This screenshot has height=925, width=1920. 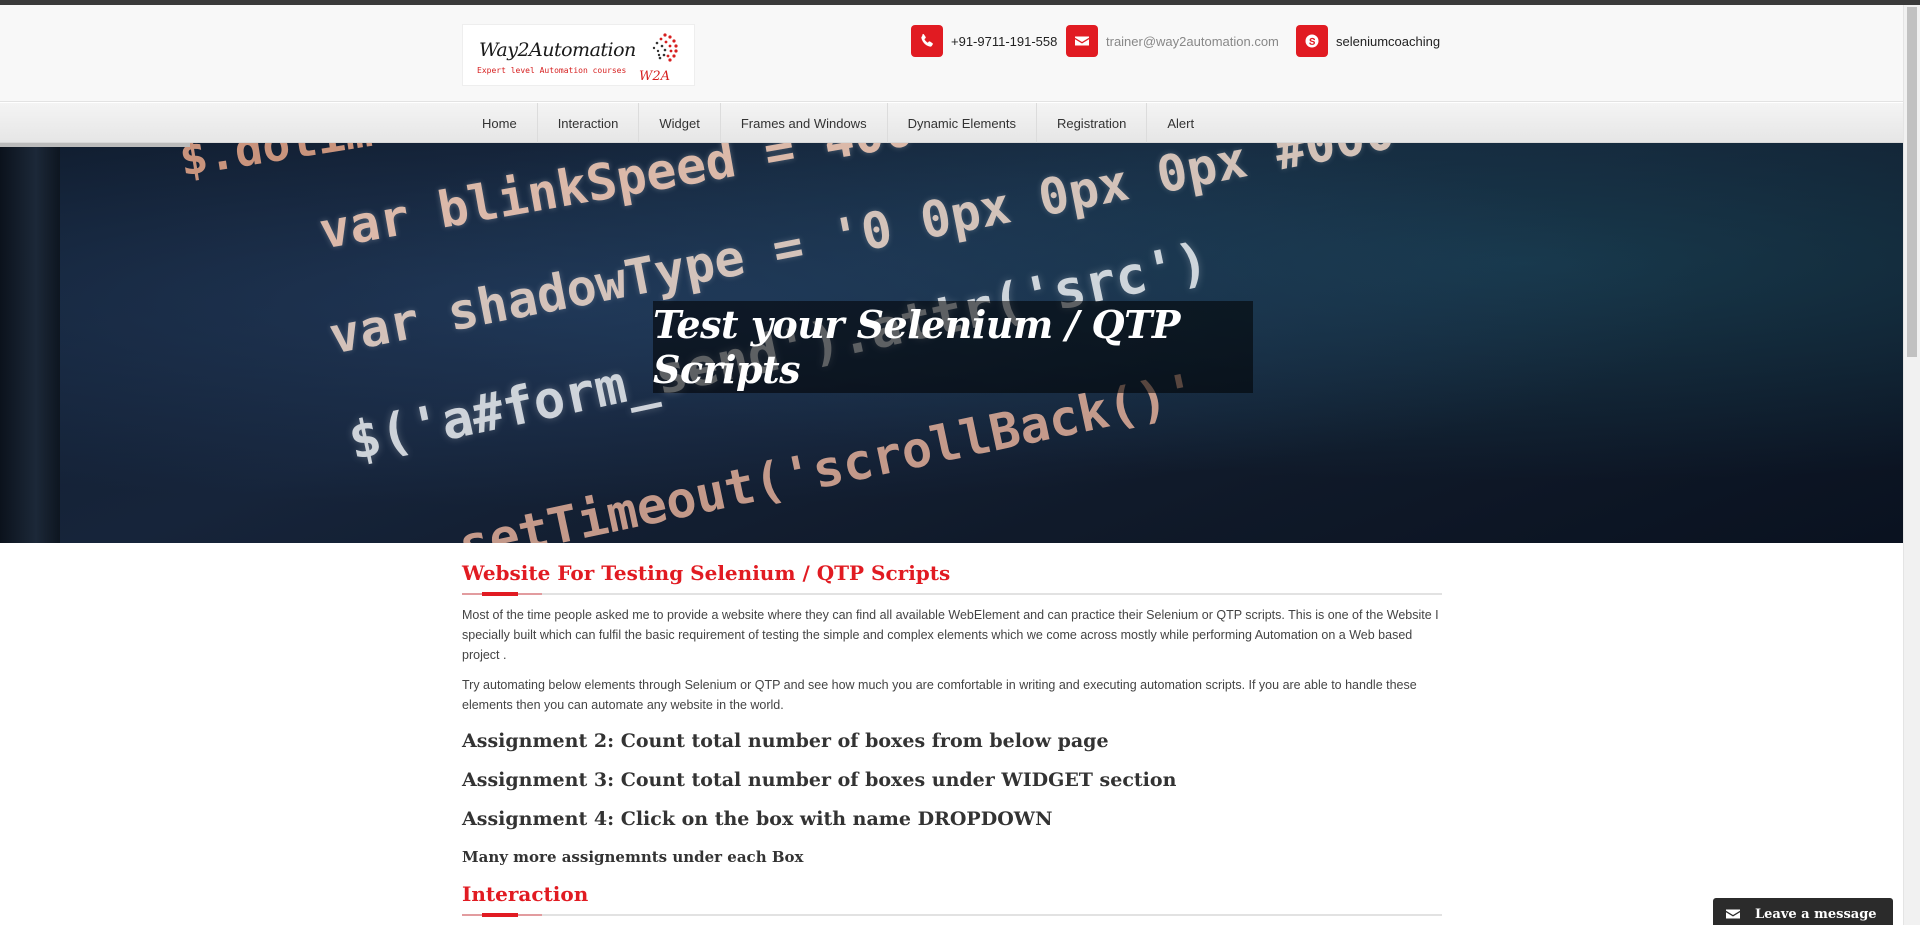 I want to click on hero-title-box: Test your Selenium / QTP Scripts, so click(x=953, y=347).